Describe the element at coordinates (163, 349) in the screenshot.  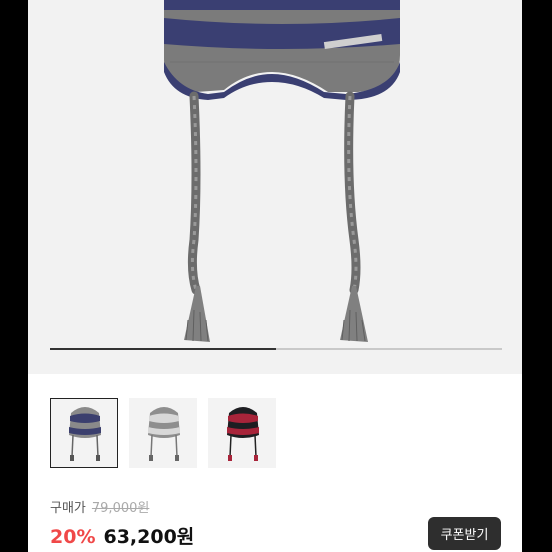
I see `gallery-progress-fill` at that location.